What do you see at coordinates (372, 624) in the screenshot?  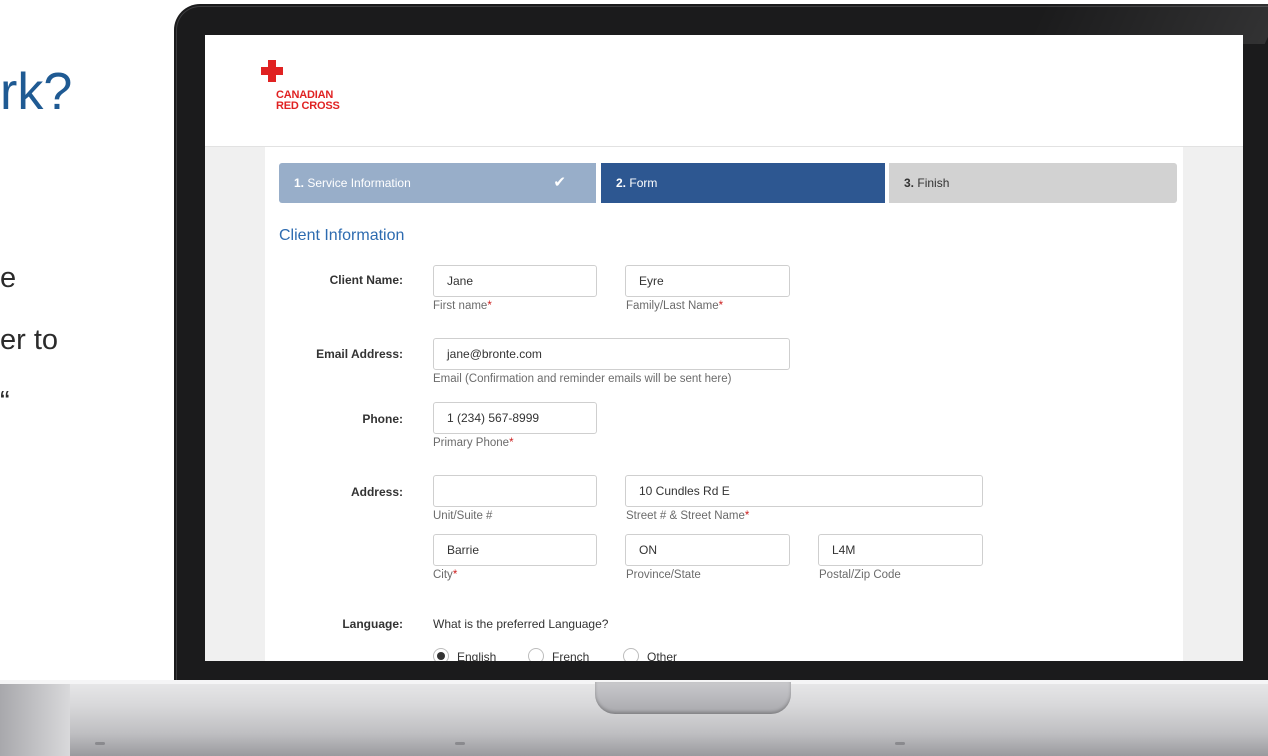 I see `language-label: Language:` at bounding box center [372, 624].